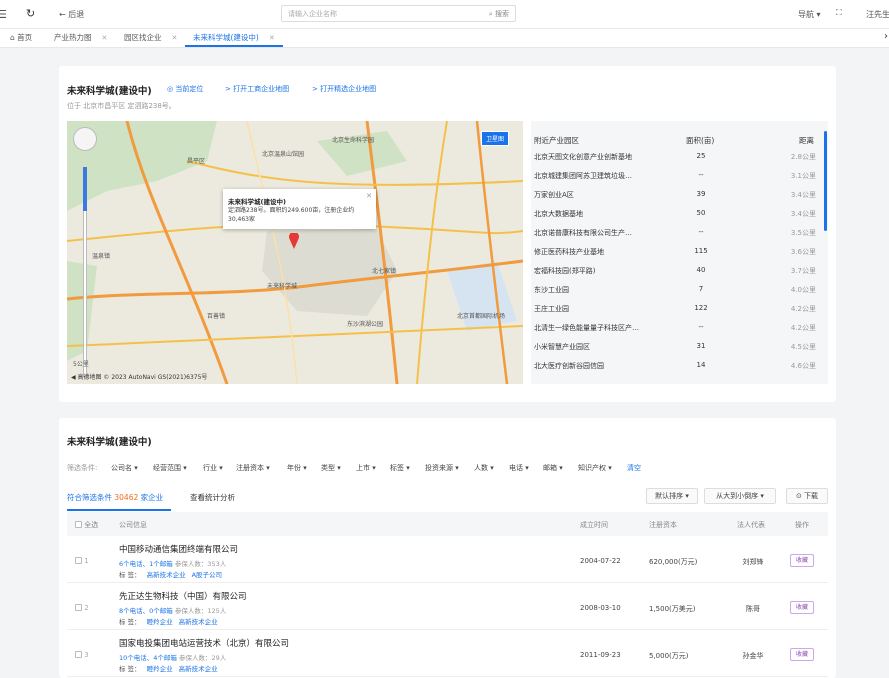  Describe the element at coordinates (825, 181) in the screenshot. I see `scrollbar` at that location.